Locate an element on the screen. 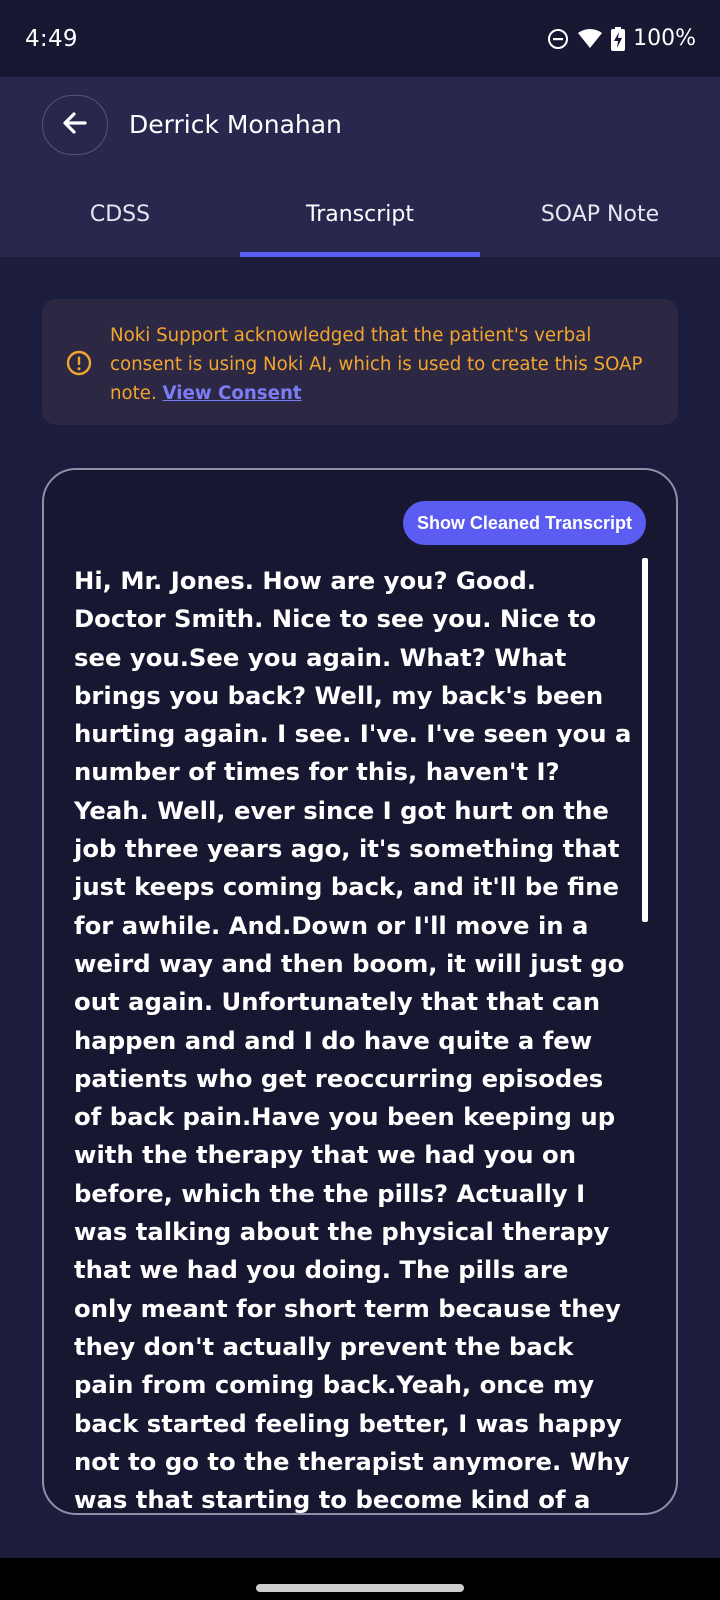  info-icon is located at coordinates (79, 367).